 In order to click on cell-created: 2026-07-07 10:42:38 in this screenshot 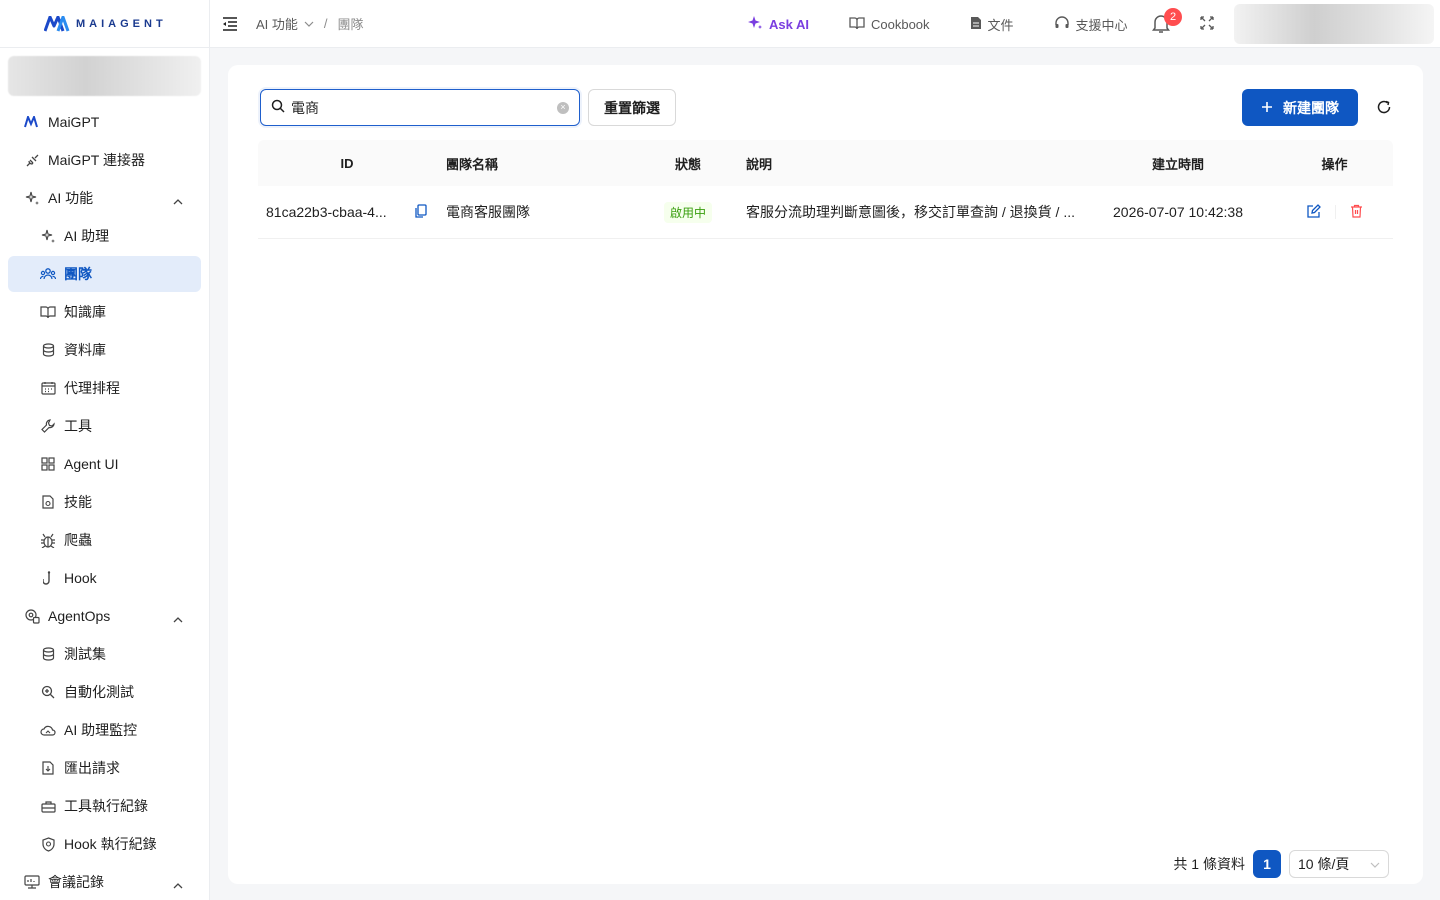, I will do `click(1178, 212)`.